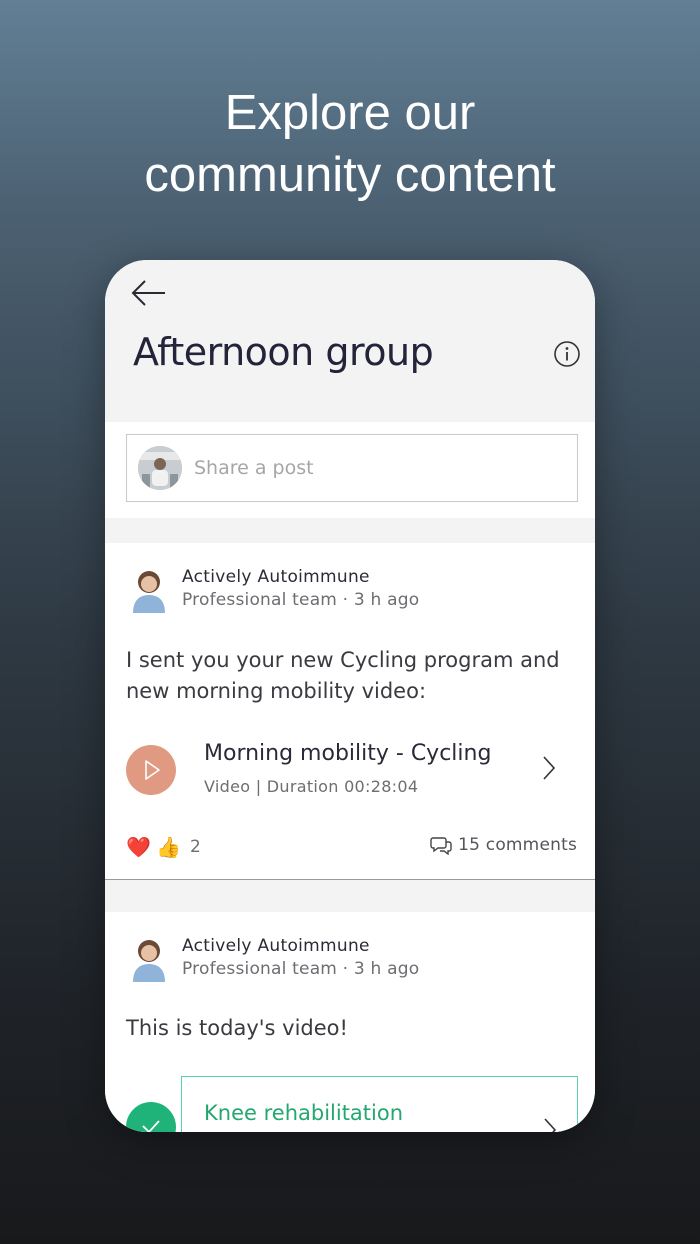 The image size is (700, 1244). I want to click on info-icon, so click(567, 354).